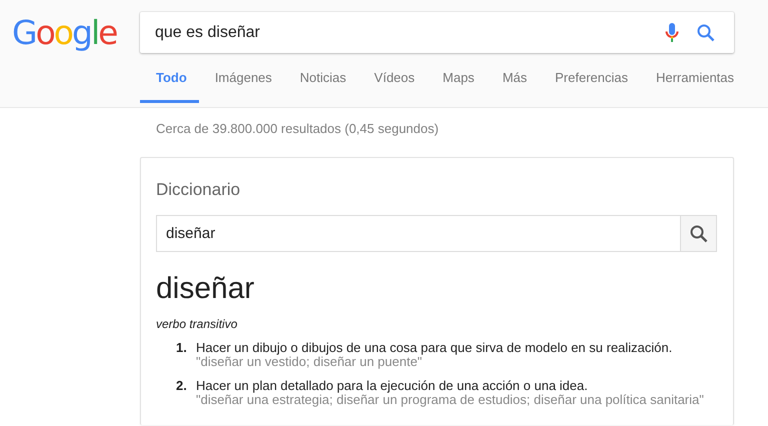  I want to click on search-field: que es diseñar, so click(437, 32).